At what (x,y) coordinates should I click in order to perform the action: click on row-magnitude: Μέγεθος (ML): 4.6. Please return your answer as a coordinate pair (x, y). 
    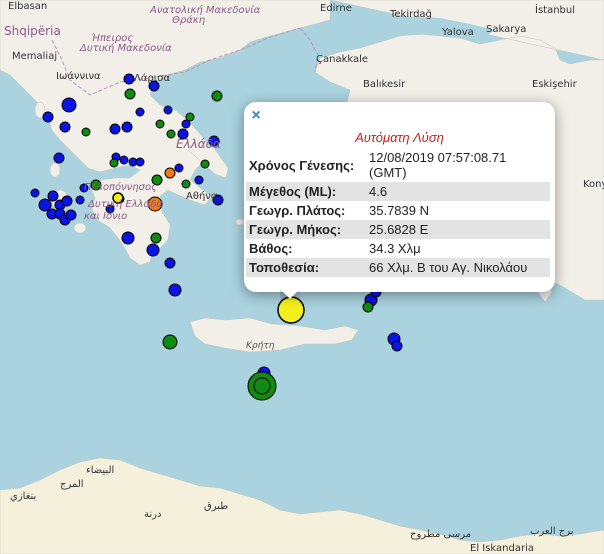
    Looking at the image, I should click on (398, 191).